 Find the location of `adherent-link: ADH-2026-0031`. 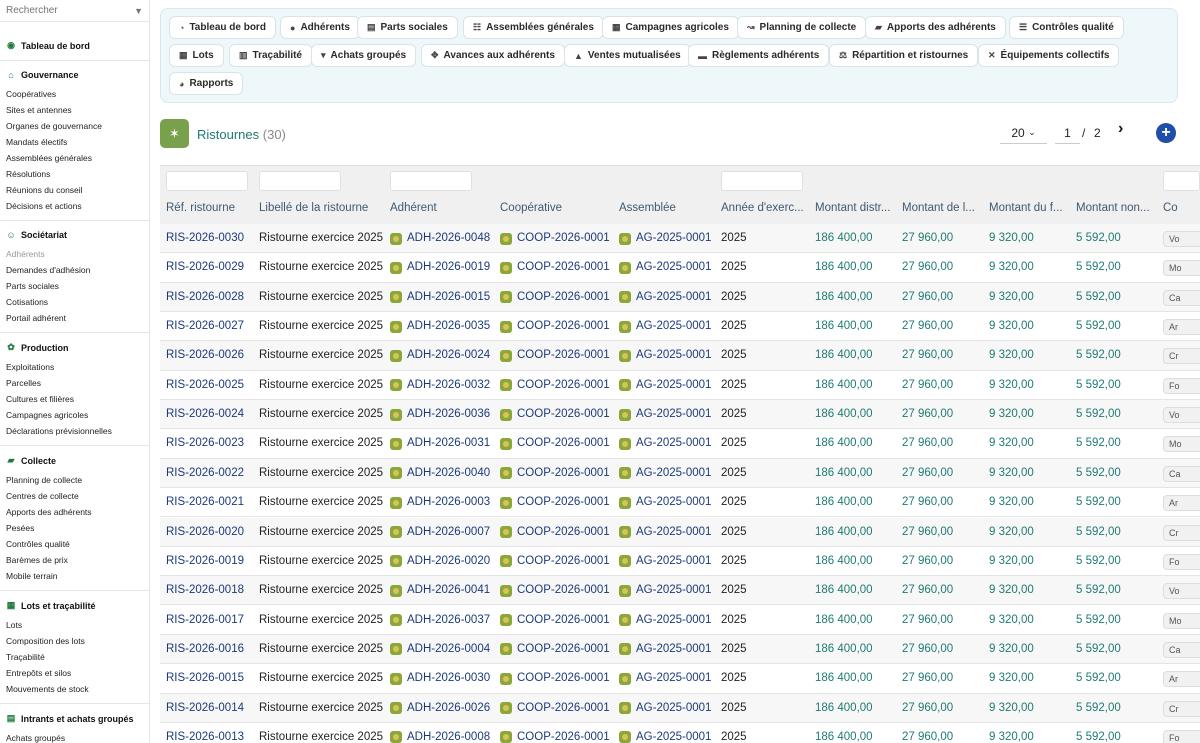

adherent-link: ADH-2026-0031 is located at coordinates (443, 443).